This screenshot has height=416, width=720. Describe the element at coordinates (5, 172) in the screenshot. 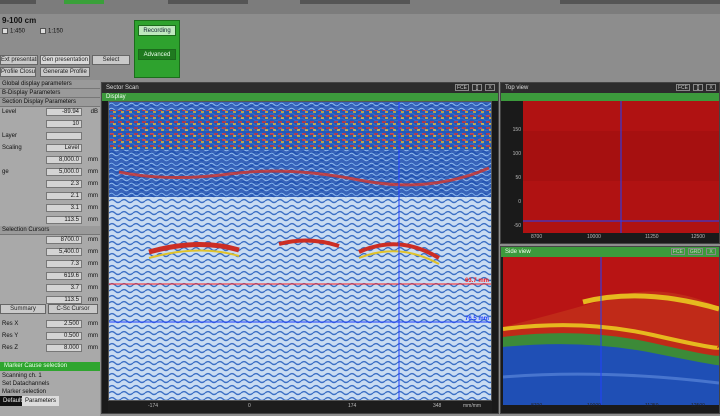

I see `param-label: ge` at that location.